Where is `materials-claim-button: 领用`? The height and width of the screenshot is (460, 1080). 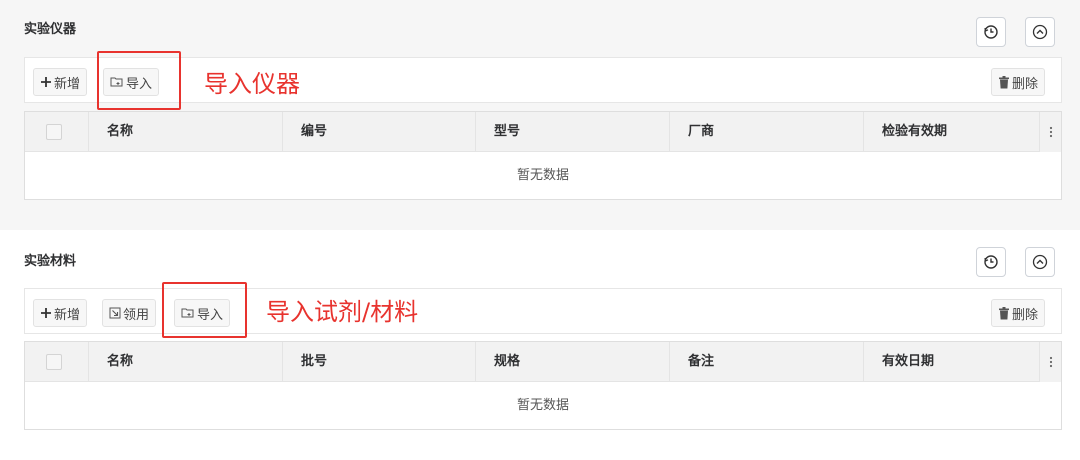 materials-claim-button: 领用 is located at coordinates (129, 313).